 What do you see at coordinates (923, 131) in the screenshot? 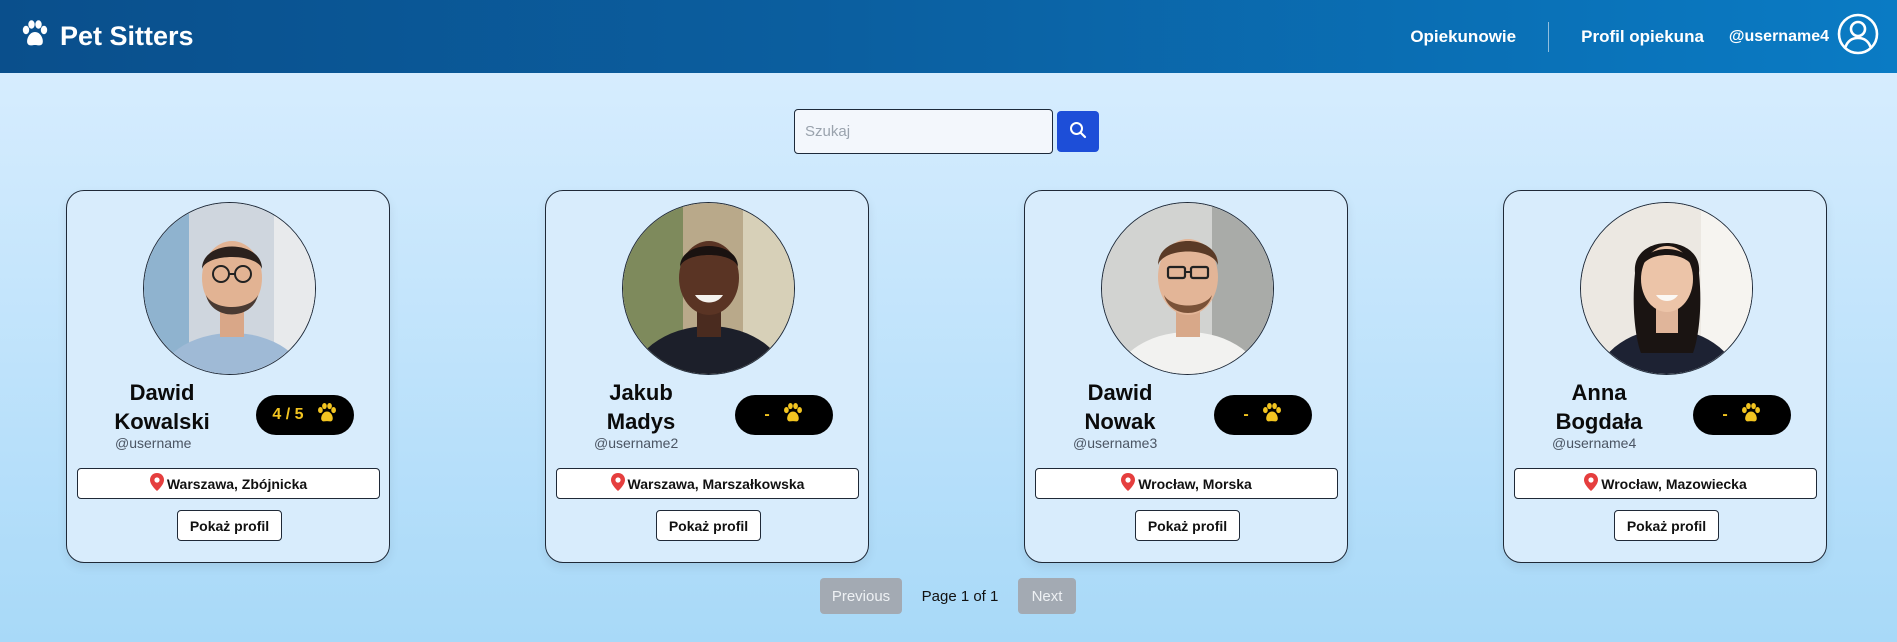
I see `search-input` at bounding box center [923, 131].